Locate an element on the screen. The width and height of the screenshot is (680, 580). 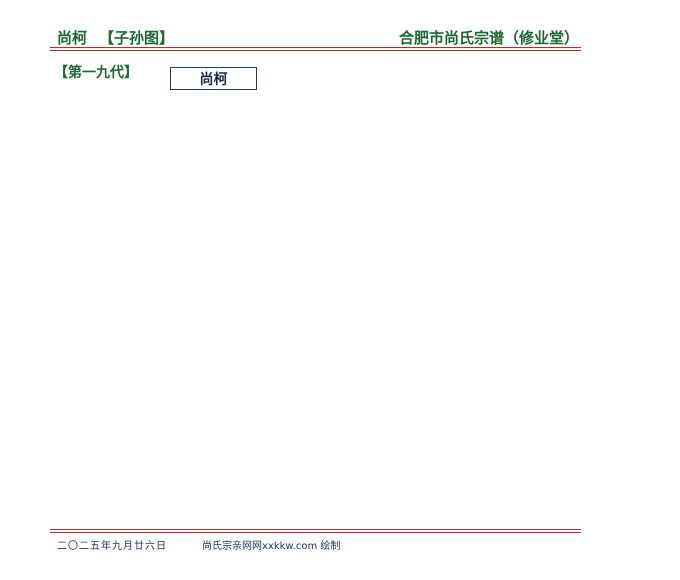
footer-rule-top is located at coordinates (315, 529).